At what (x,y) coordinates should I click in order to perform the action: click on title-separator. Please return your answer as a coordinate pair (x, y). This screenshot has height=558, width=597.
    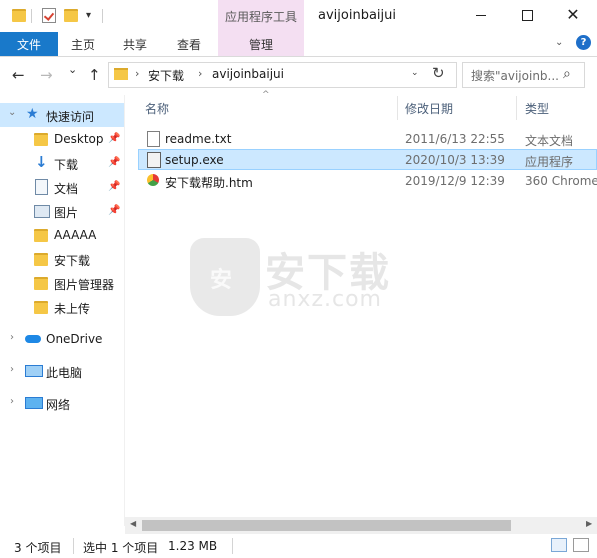
    Looking at the image, I should click on (102, 16).